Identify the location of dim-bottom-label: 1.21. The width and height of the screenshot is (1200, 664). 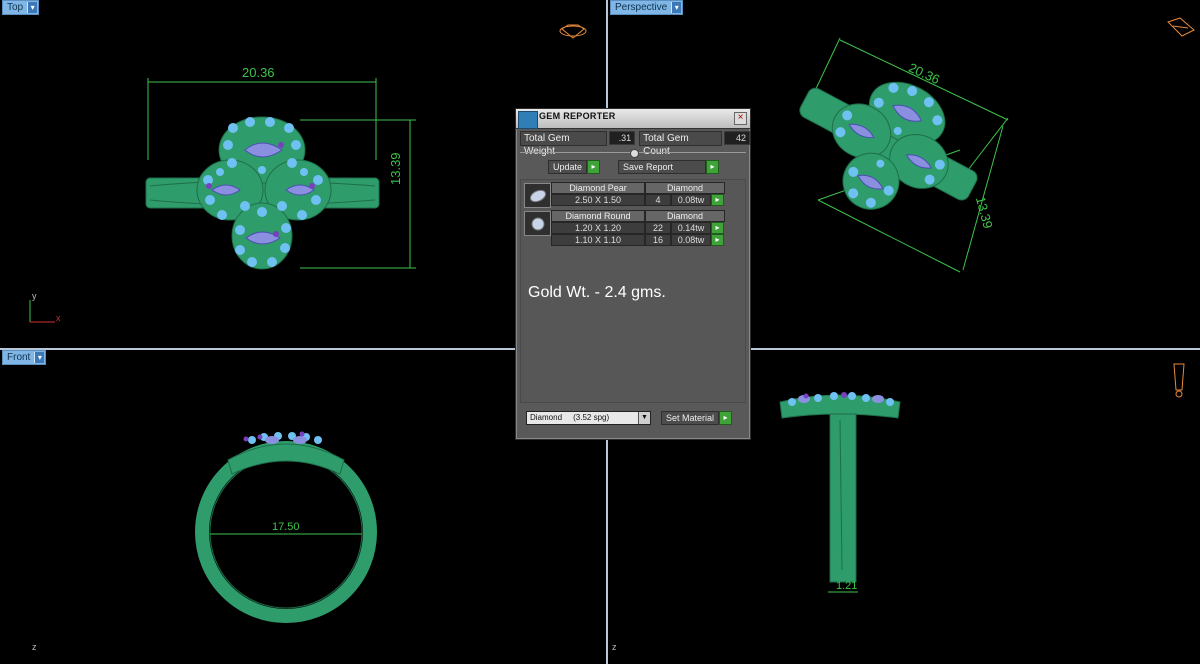
(847, 586).